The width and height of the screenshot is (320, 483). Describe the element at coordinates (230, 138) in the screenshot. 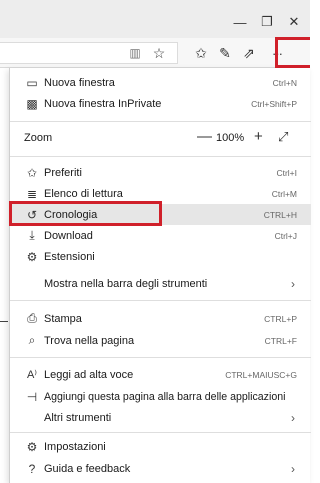

I see `zoom-level: 100%` at that location.